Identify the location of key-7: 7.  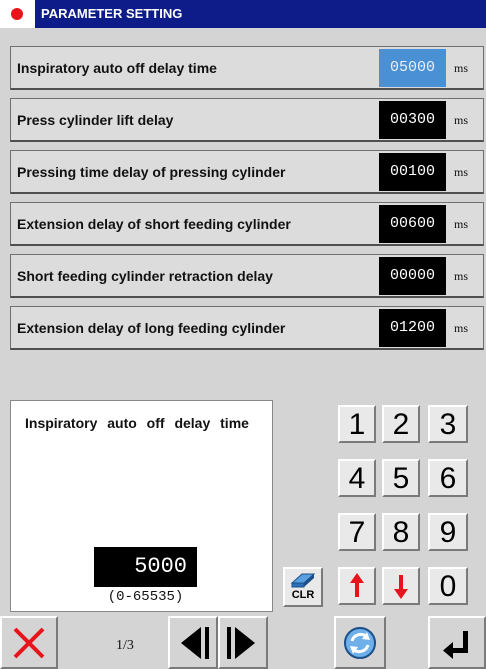
(357, 532).